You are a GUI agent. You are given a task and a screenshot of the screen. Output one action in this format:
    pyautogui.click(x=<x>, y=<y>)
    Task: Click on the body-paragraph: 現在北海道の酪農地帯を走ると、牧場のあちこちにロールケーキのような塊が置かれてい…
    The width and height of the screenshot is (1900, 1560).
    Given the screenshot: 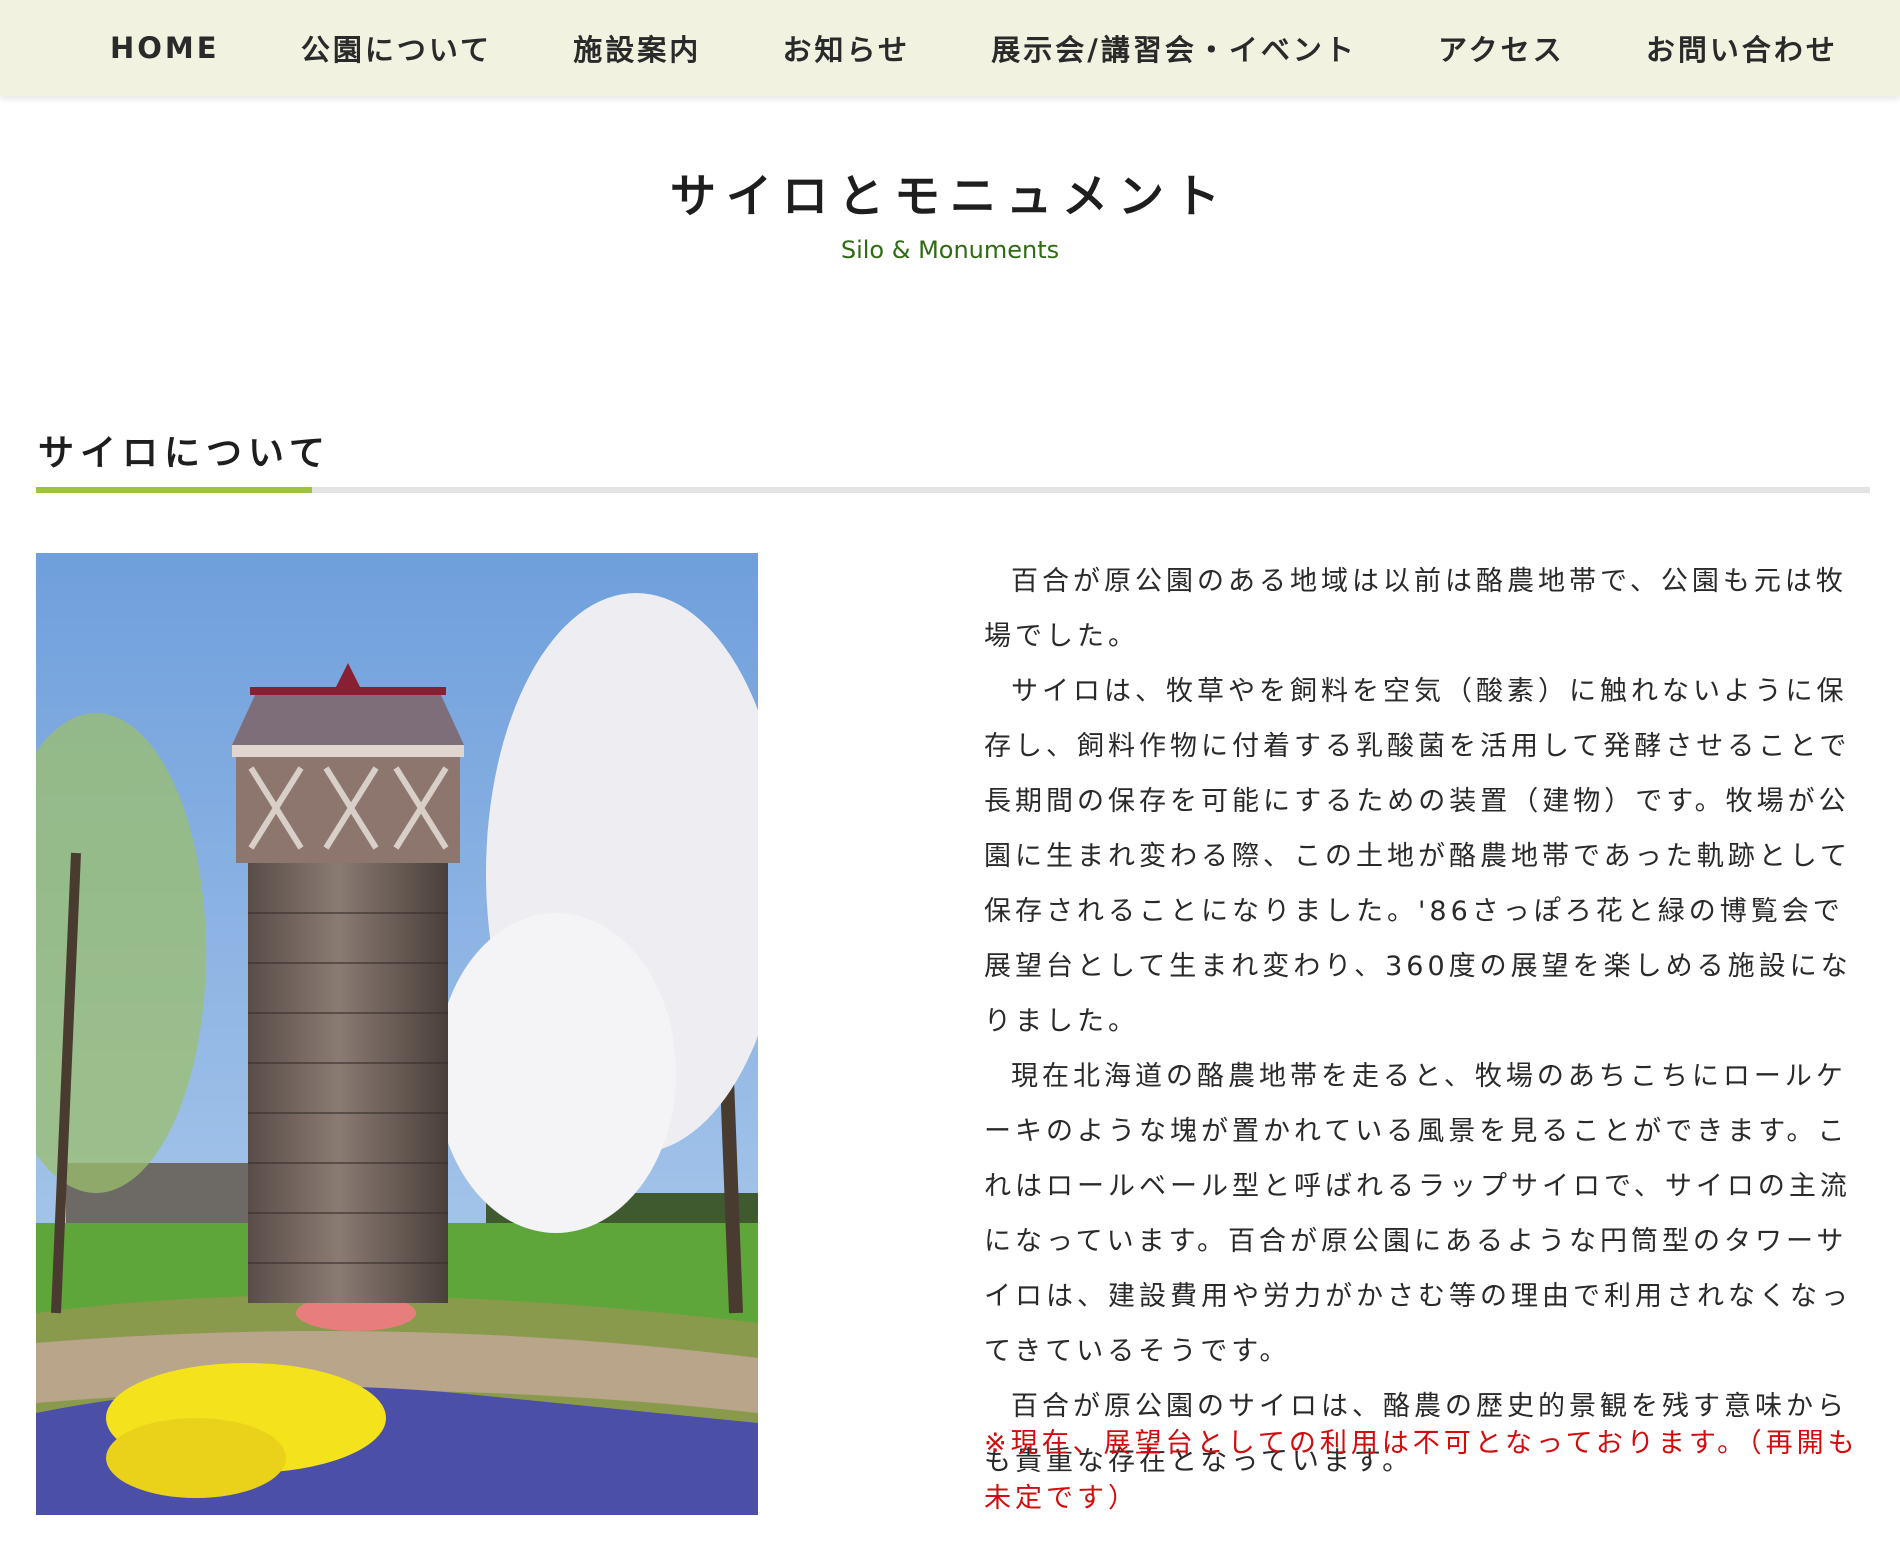 What is the action you would take?
    pyautogui.click(x=1418, y=1214)
    